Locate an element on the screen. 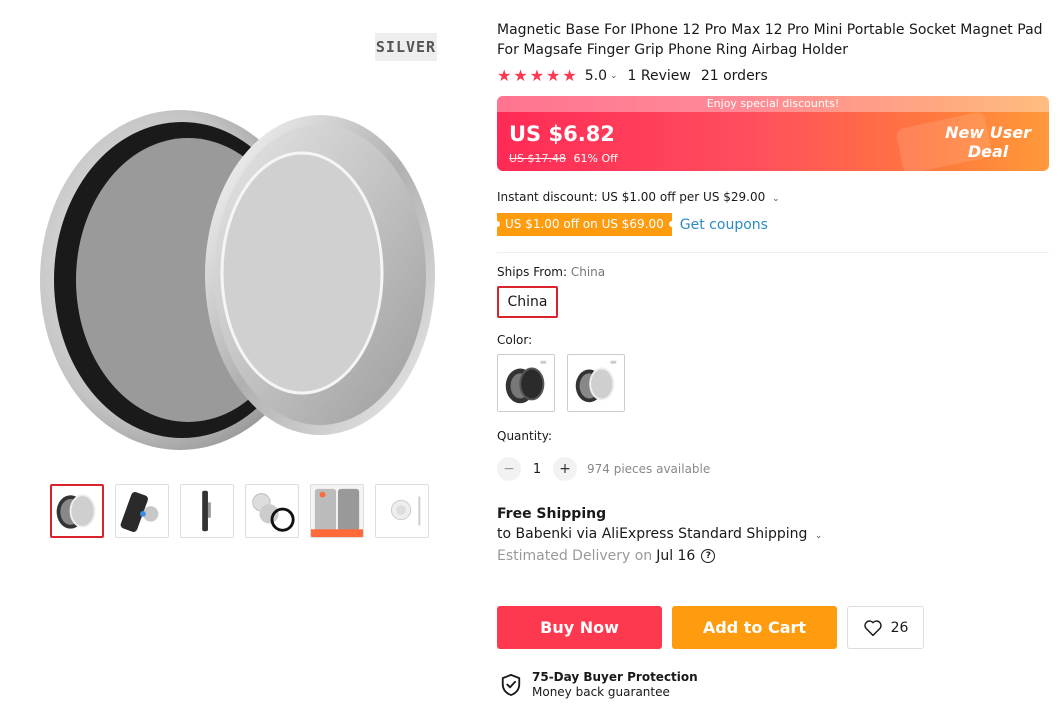  color-options is located at coordinates (773, 383).